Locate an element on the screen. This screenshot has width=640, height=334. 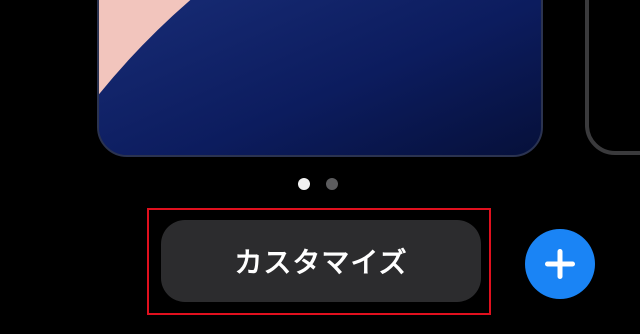
add-wallpaper-button is located at coordinates (560, 264).